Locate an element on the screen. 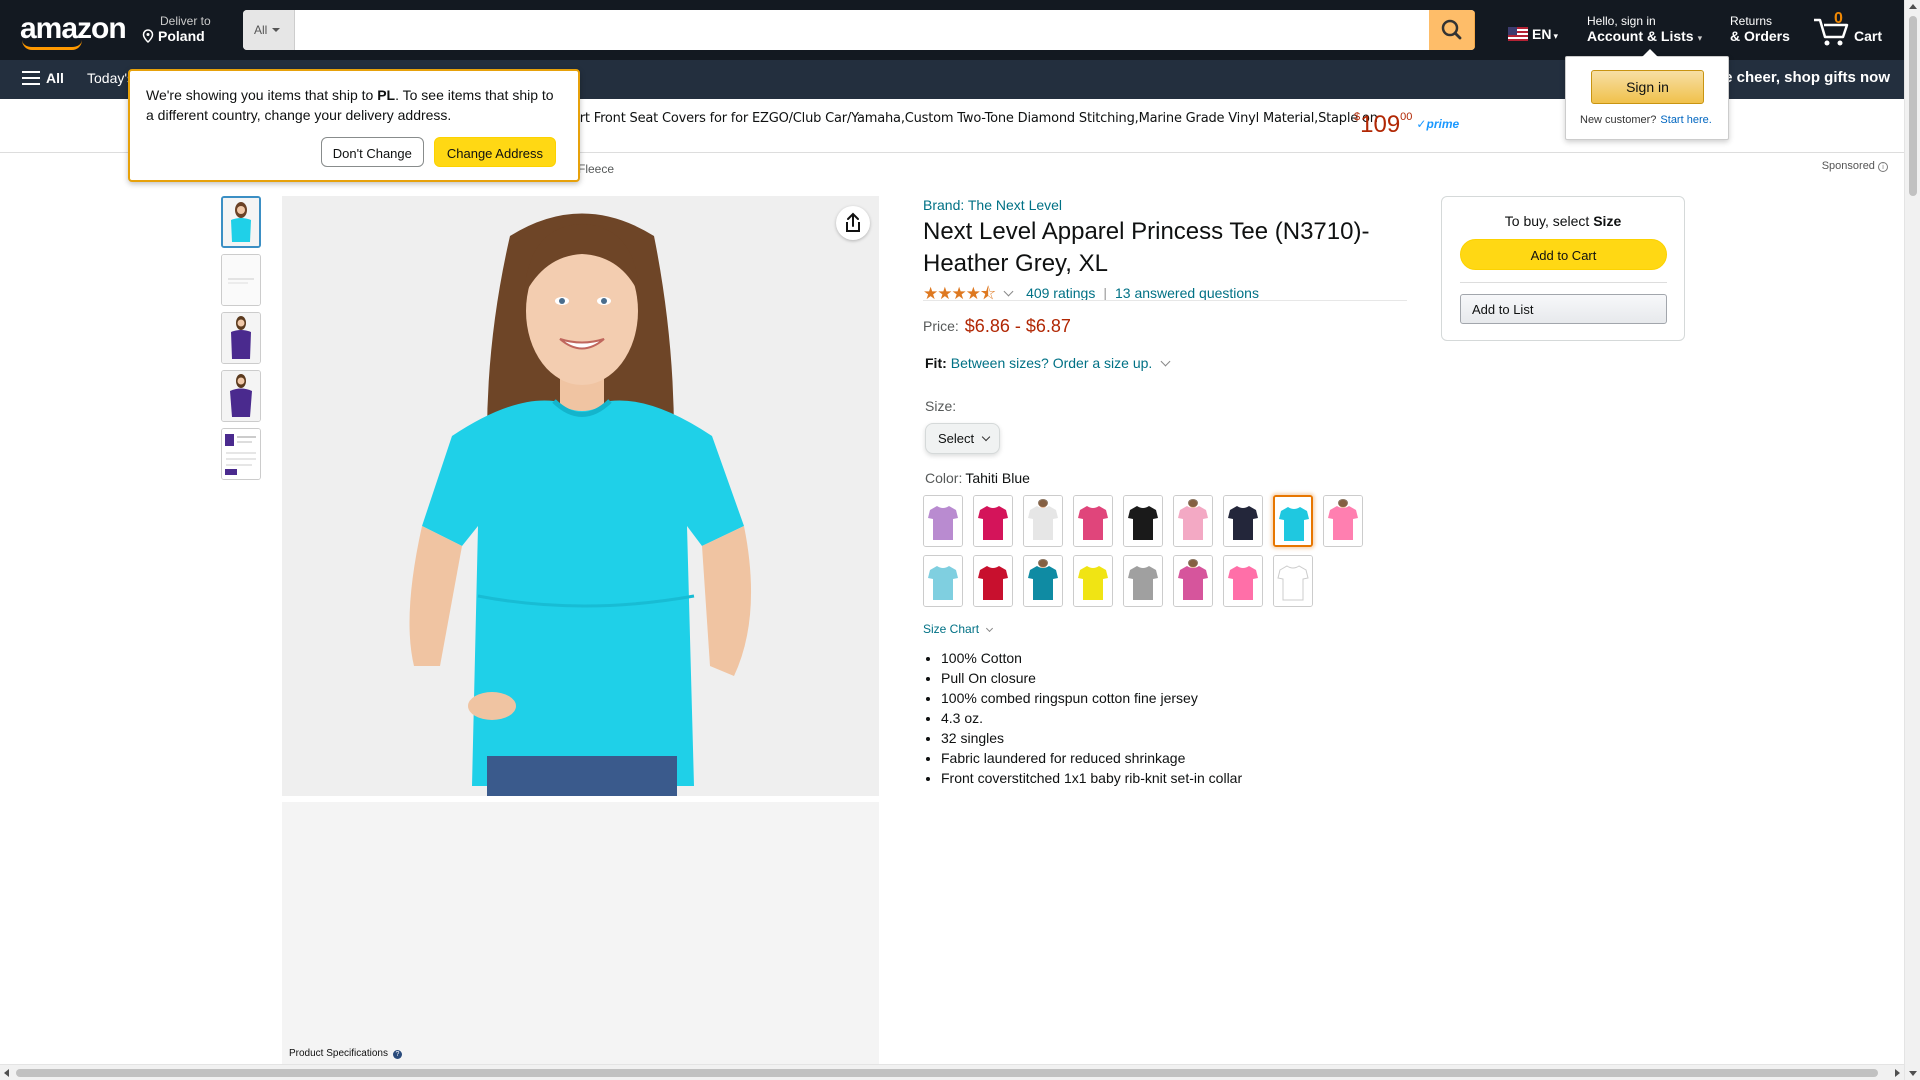 This screenshot has width=1920, height=1080. new-customer-text: New customer? Start here. is located at coordinates (1646, 120).